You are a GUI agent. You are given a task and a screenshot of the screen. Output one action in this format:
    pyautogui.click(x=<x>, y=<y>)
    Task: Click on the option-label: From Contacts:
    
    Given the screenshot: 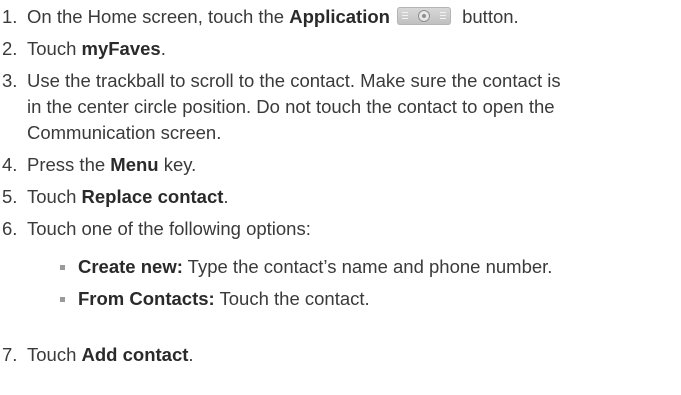 What is the action you would take?
    pyautogui.click(x=146, y=298)
    